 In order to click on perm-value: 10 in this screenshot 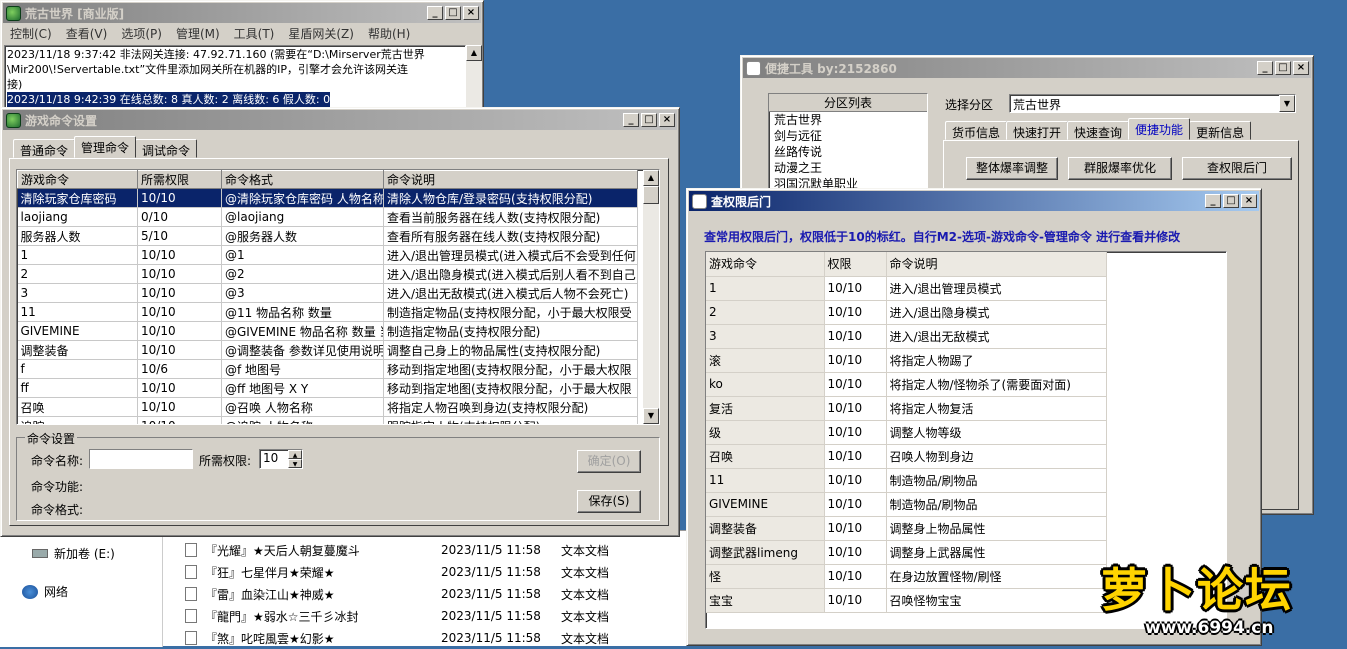, I will do `click(270, 458)`.